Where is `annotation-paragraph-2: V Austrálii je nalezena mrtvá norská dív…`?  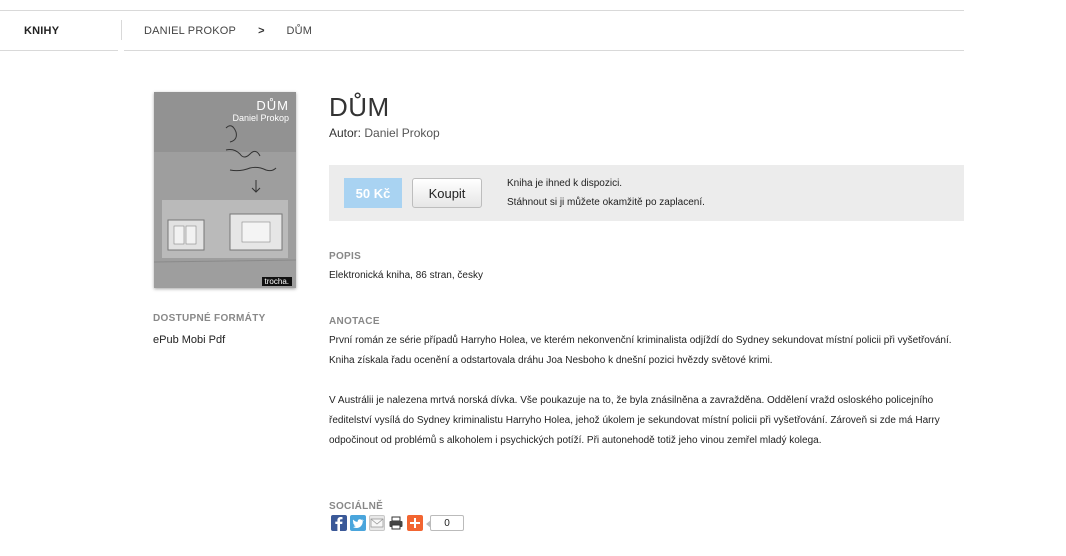 annotation-paragraph-2: V Austrálii je nalezena mrtvá norská dív… is located at coordinates (634, 420).